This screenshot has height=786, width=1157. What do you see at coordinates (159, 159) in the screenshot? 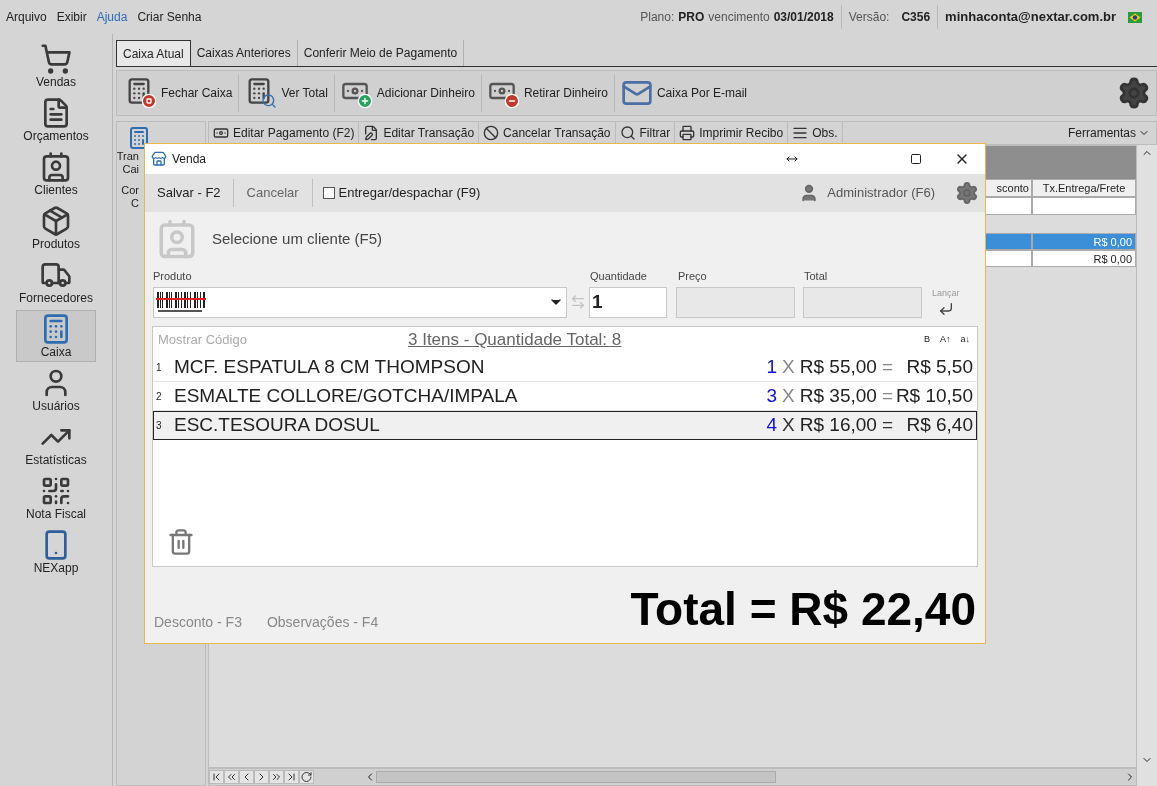
I see `store-icon` at bounding box center [159, 159].